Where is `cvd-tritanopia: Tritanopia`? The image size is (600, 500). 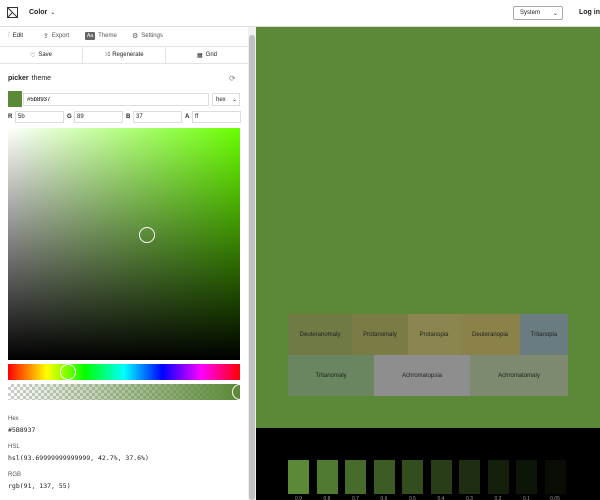 cvd-tritanopia: Tritanopia is located at coordinates (544, 334).